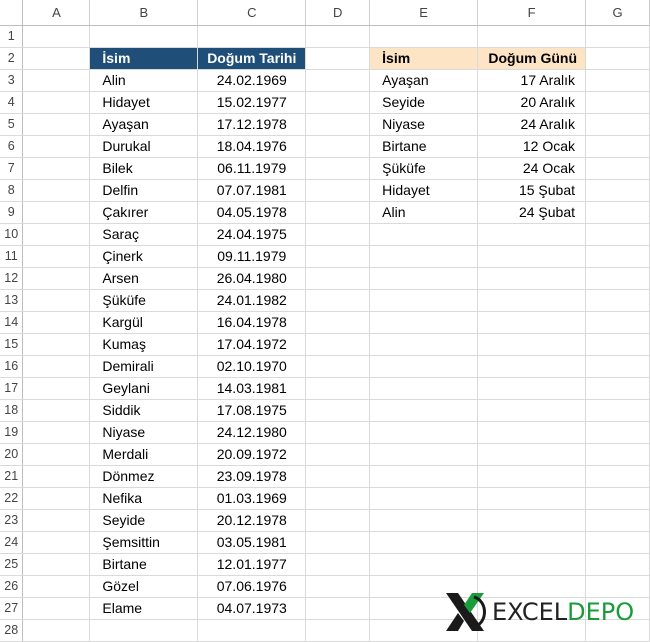 This screenshot has width=650, height=642. I want to click on select-all-corner, so click(12, 13).